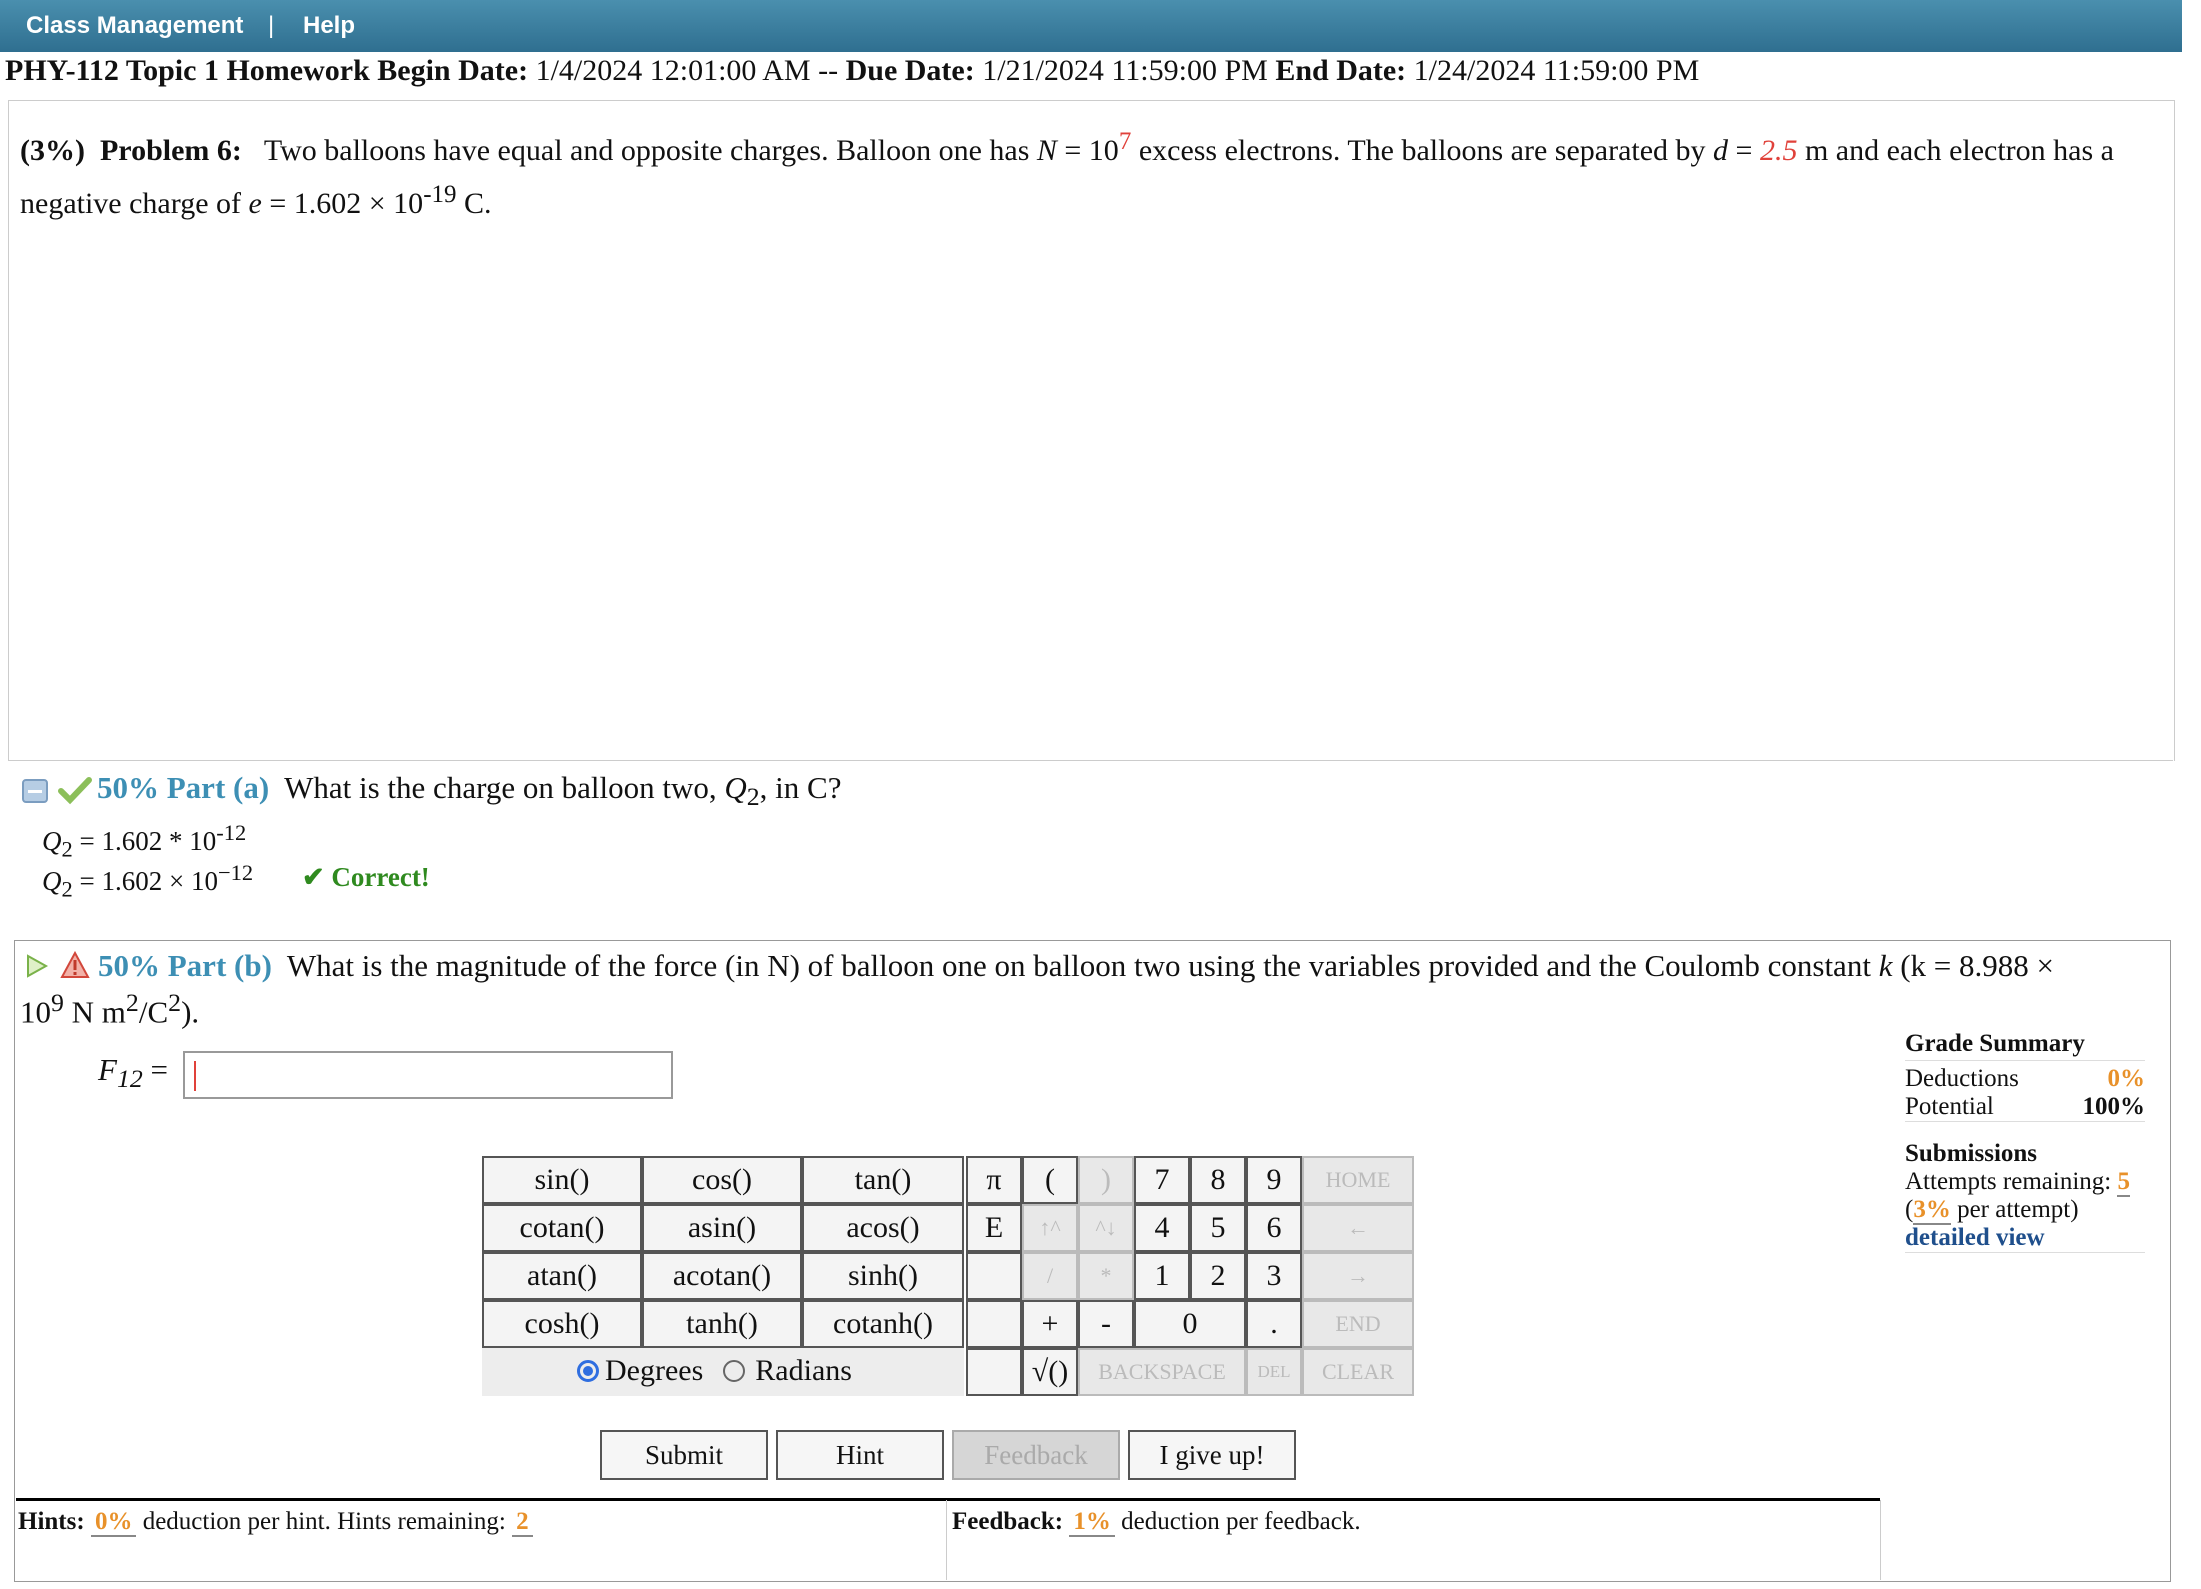 The image size is (2201, 1589). Describe the element at coordinates (1744, 150) in the screenshot. I see `d-equals: =` at that location.